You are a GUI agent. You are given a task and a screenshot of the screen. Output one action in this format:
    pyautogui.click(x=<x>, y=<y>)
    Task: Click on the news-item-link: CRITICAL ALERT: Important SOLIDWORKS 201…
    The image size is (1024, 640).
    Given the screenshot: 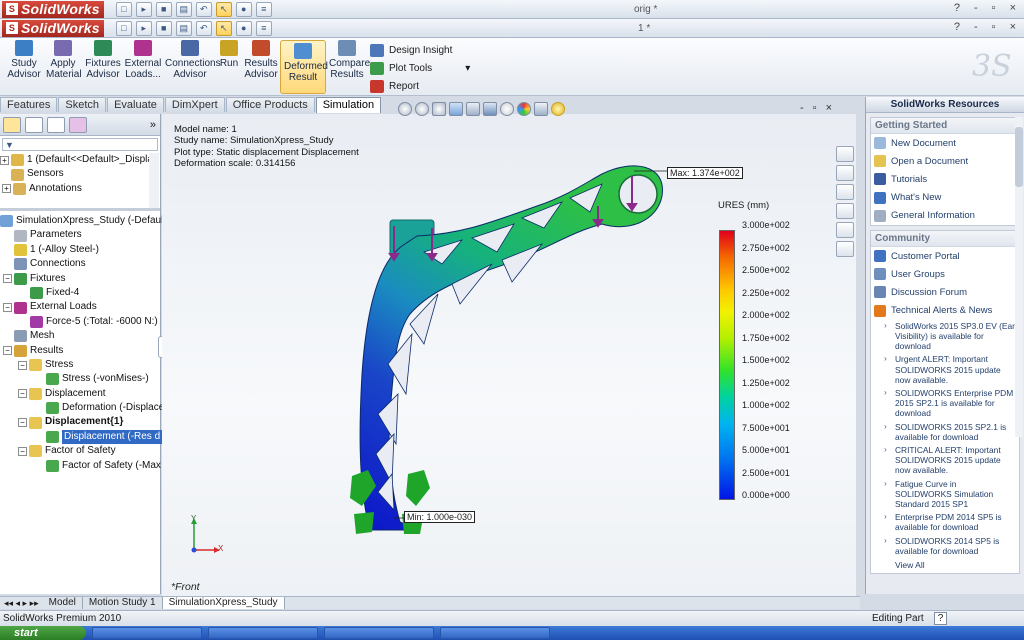 What is the action you would take?
    pyautogui.click(x=945, y=461)
    